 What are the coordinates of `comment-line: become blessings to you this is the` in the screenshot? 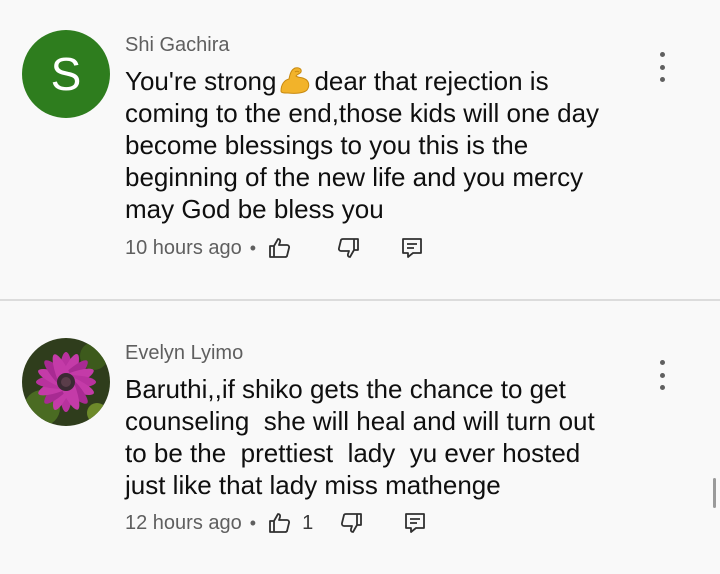 It's located at (327, 145).